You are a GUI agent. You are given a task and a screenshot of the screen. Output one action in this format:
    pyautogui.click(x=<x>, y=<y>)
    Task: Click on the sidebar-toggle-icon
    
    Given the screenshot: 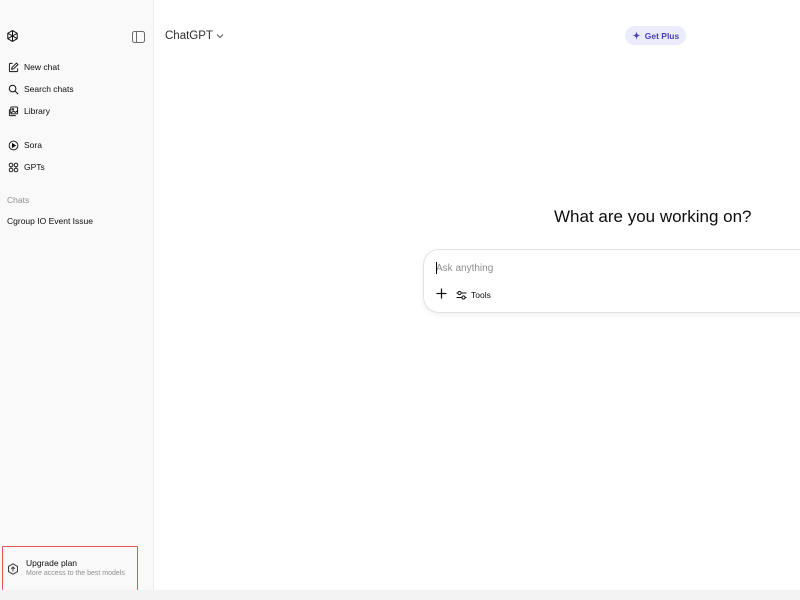 What is the action you would take?
    pyautogui.click(x=138, y=36)
    